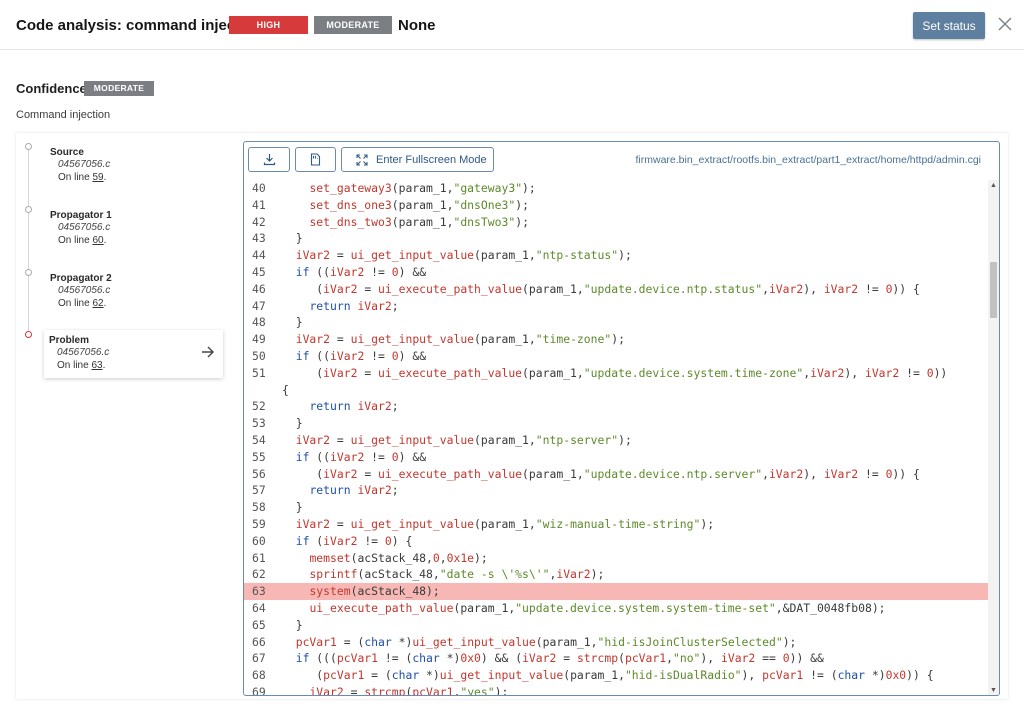 This screenshot has width=1024, height=712. I want to click on step-line-link: 60, so click(97, 240).